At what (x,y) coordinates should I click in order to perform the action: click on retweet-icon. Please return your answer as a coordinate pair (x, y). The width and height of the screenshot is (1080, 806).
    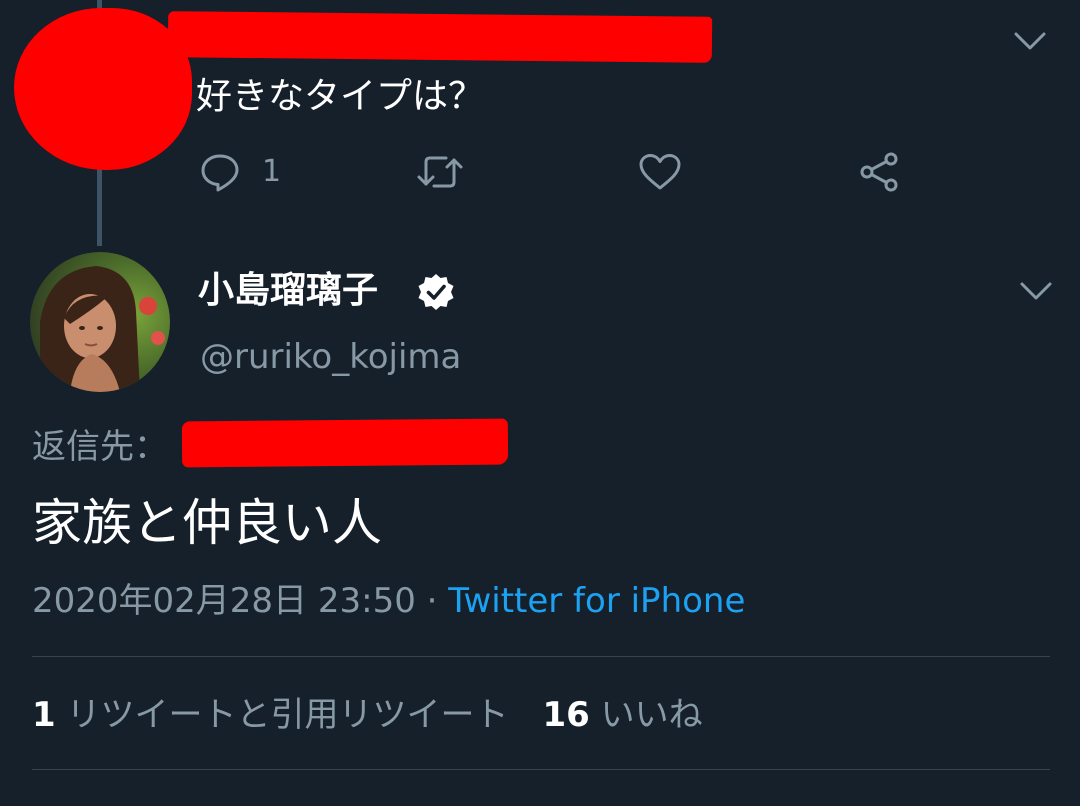
    Looking at the image, I should click on (440, 172).